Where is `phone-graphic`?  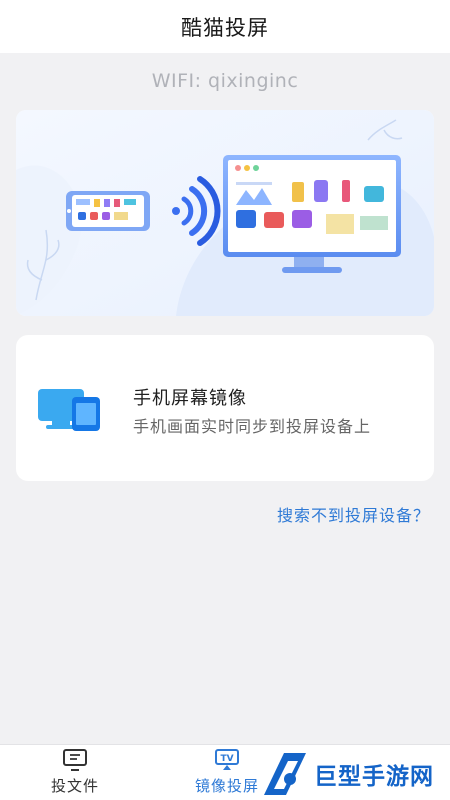
phone-graphic is located at coordinates (108, 211).